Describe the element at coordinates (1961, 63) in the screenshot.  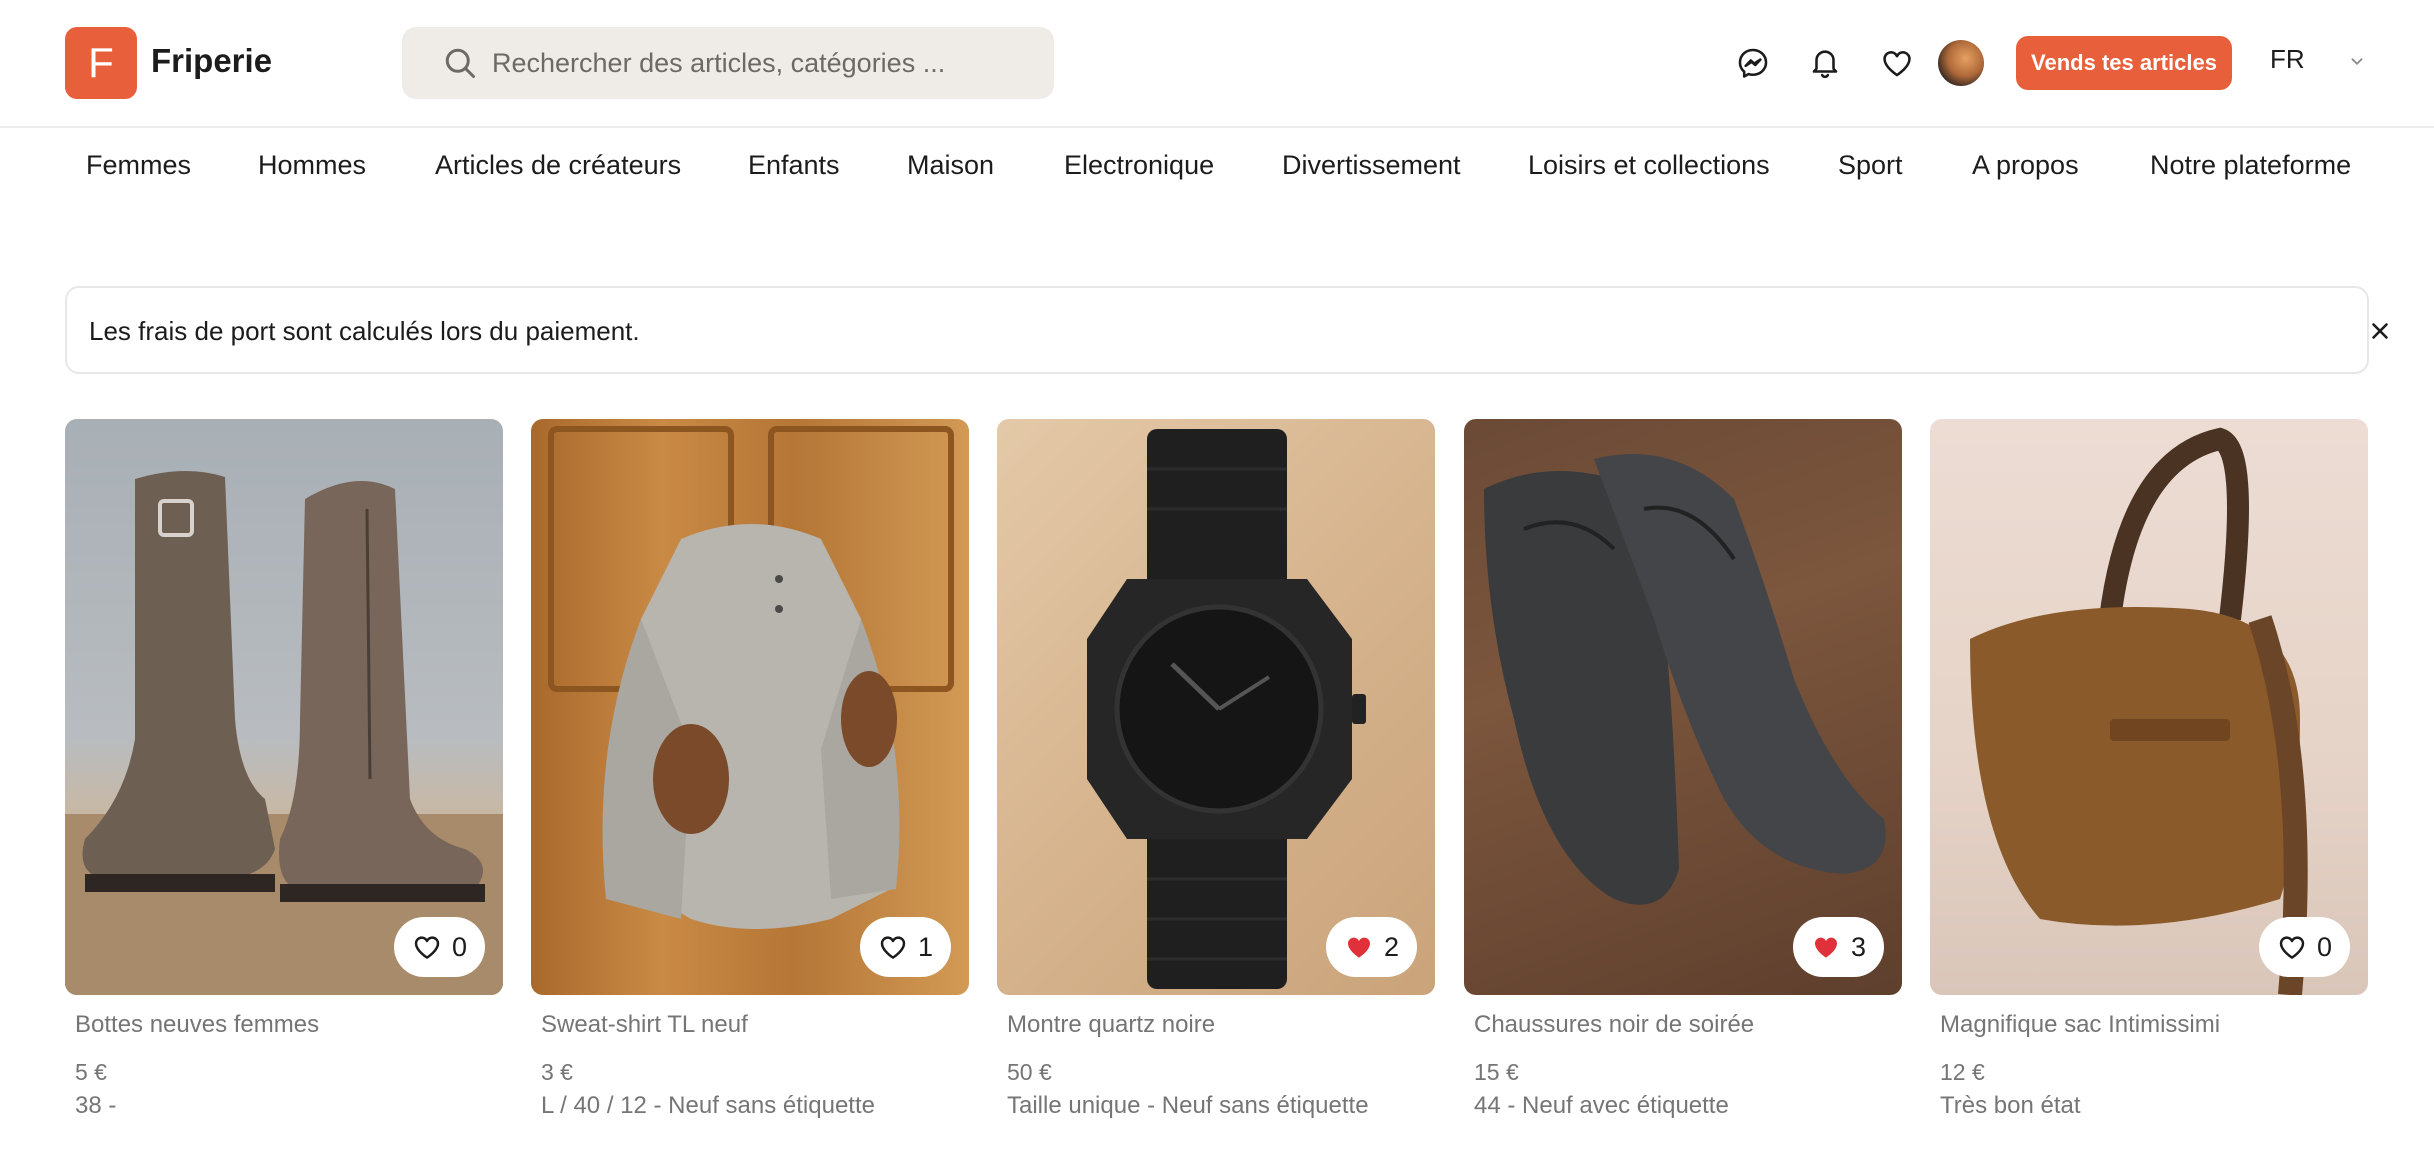
I see `avatar` at that location.